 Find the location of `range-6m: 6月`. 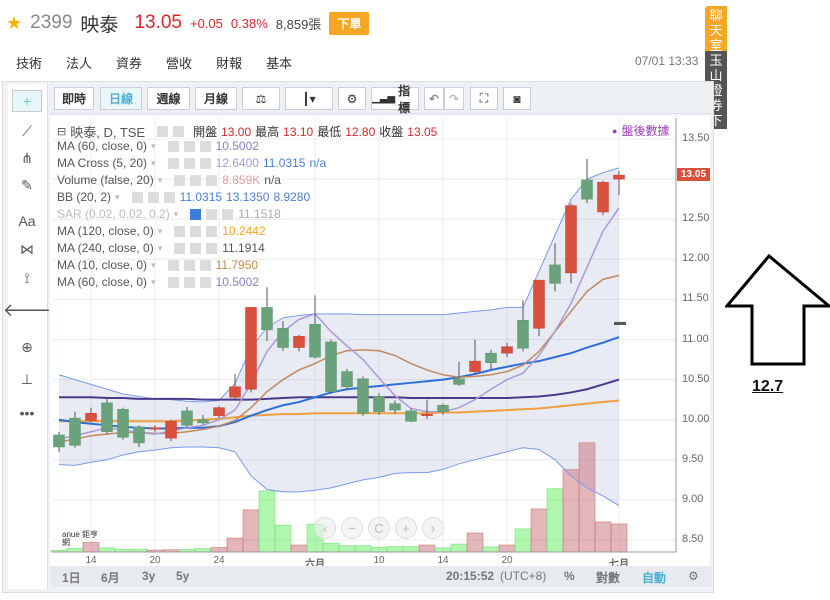

range-6m: 6月 is located at coordinates (110, 577).